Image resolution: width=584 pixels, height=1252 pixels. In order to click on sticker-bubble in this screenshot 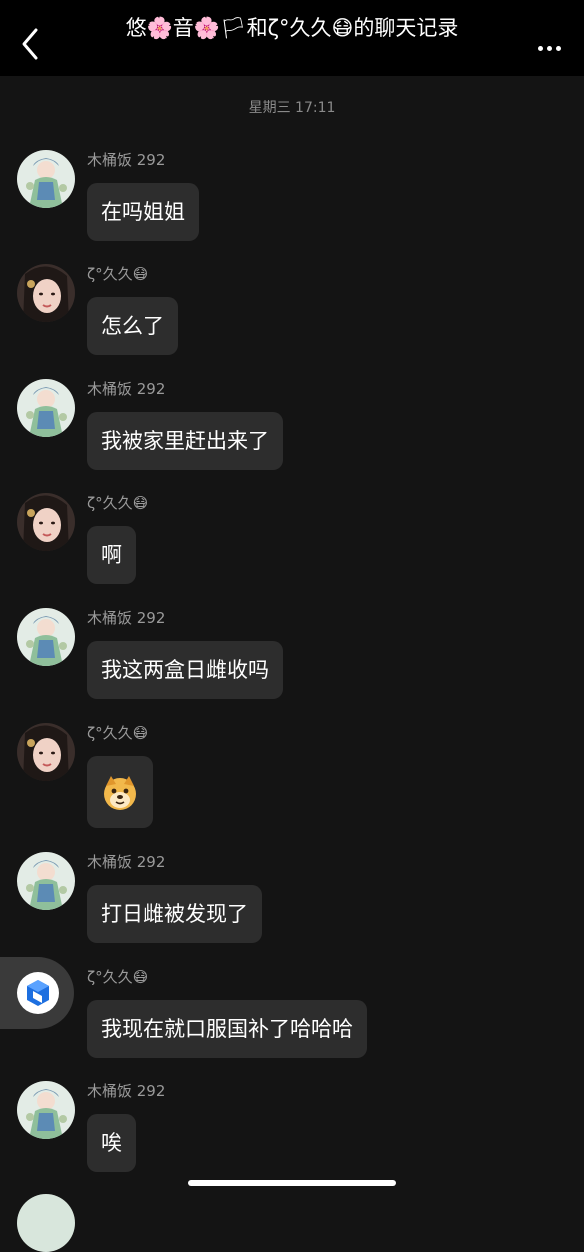, I will do `click(120, 792)`.